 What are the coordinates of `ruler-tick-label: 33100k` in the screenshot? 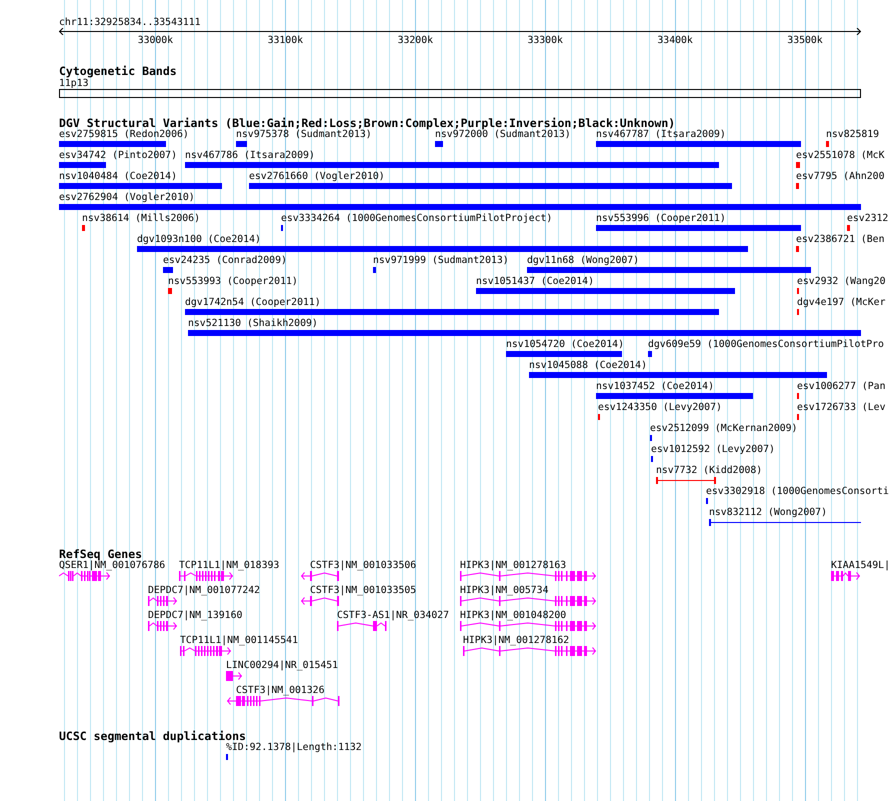 It's located at (285, 40).